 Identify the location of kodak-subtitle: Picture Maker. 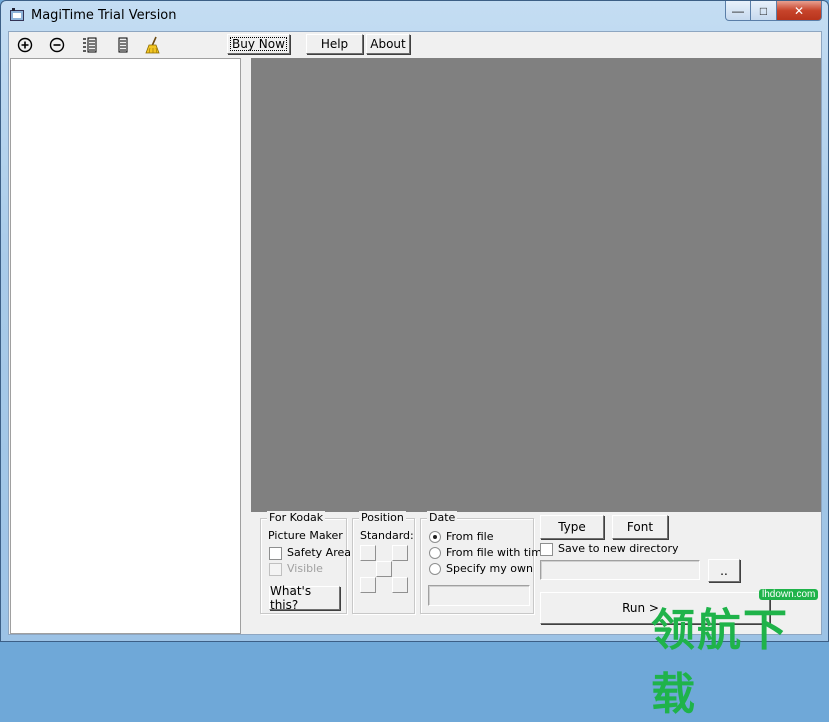
(305, 535).